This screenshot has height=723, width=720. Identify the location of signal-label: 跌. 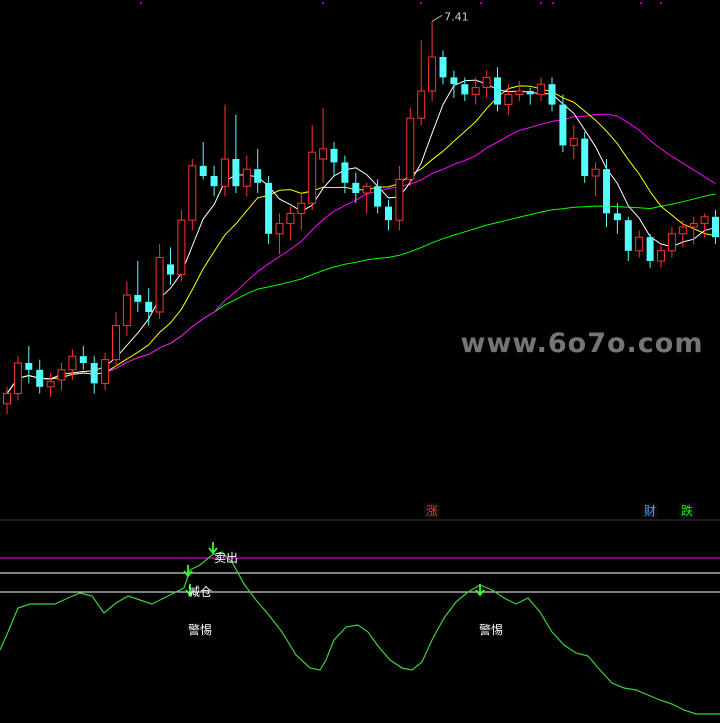
(687, 510).